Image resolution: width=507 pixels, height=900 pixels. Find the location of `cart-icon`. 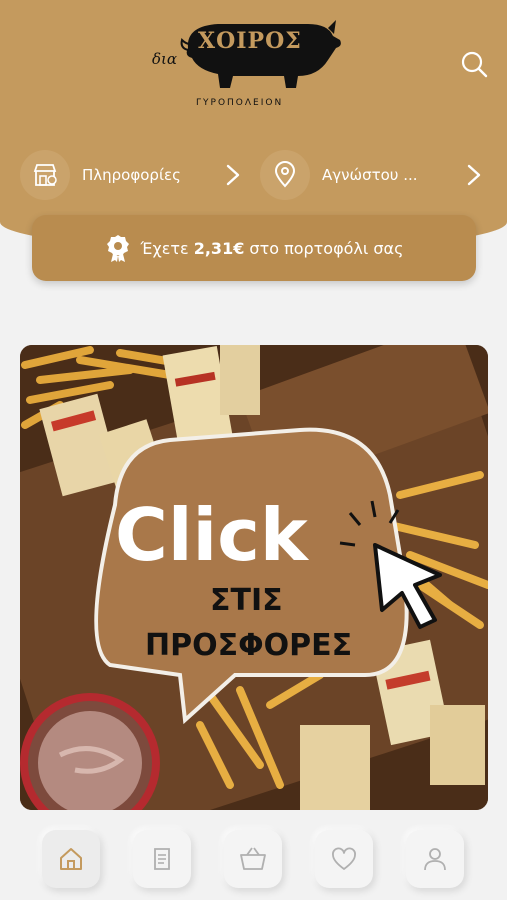

cart-icon is located at coordinates (253, 858).